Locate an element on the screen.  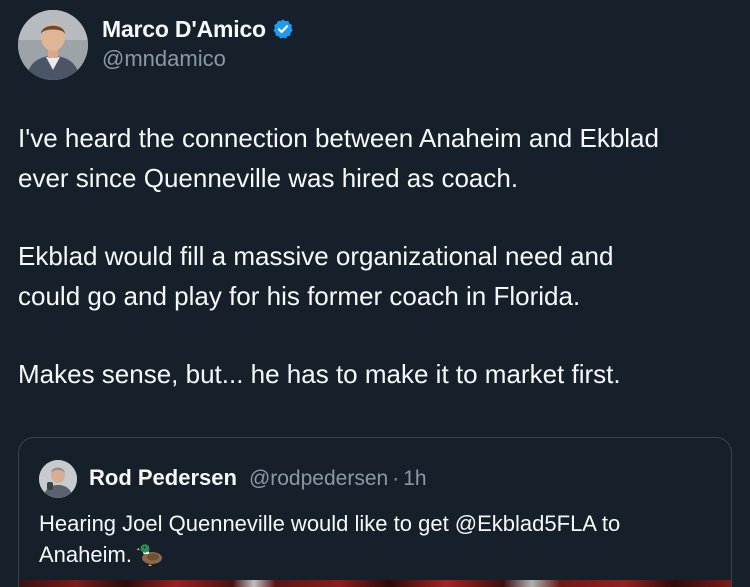
quoted-tweet-header: Rod Pedersen @rodpedersen · 1h is located at coordinates (258, 478).